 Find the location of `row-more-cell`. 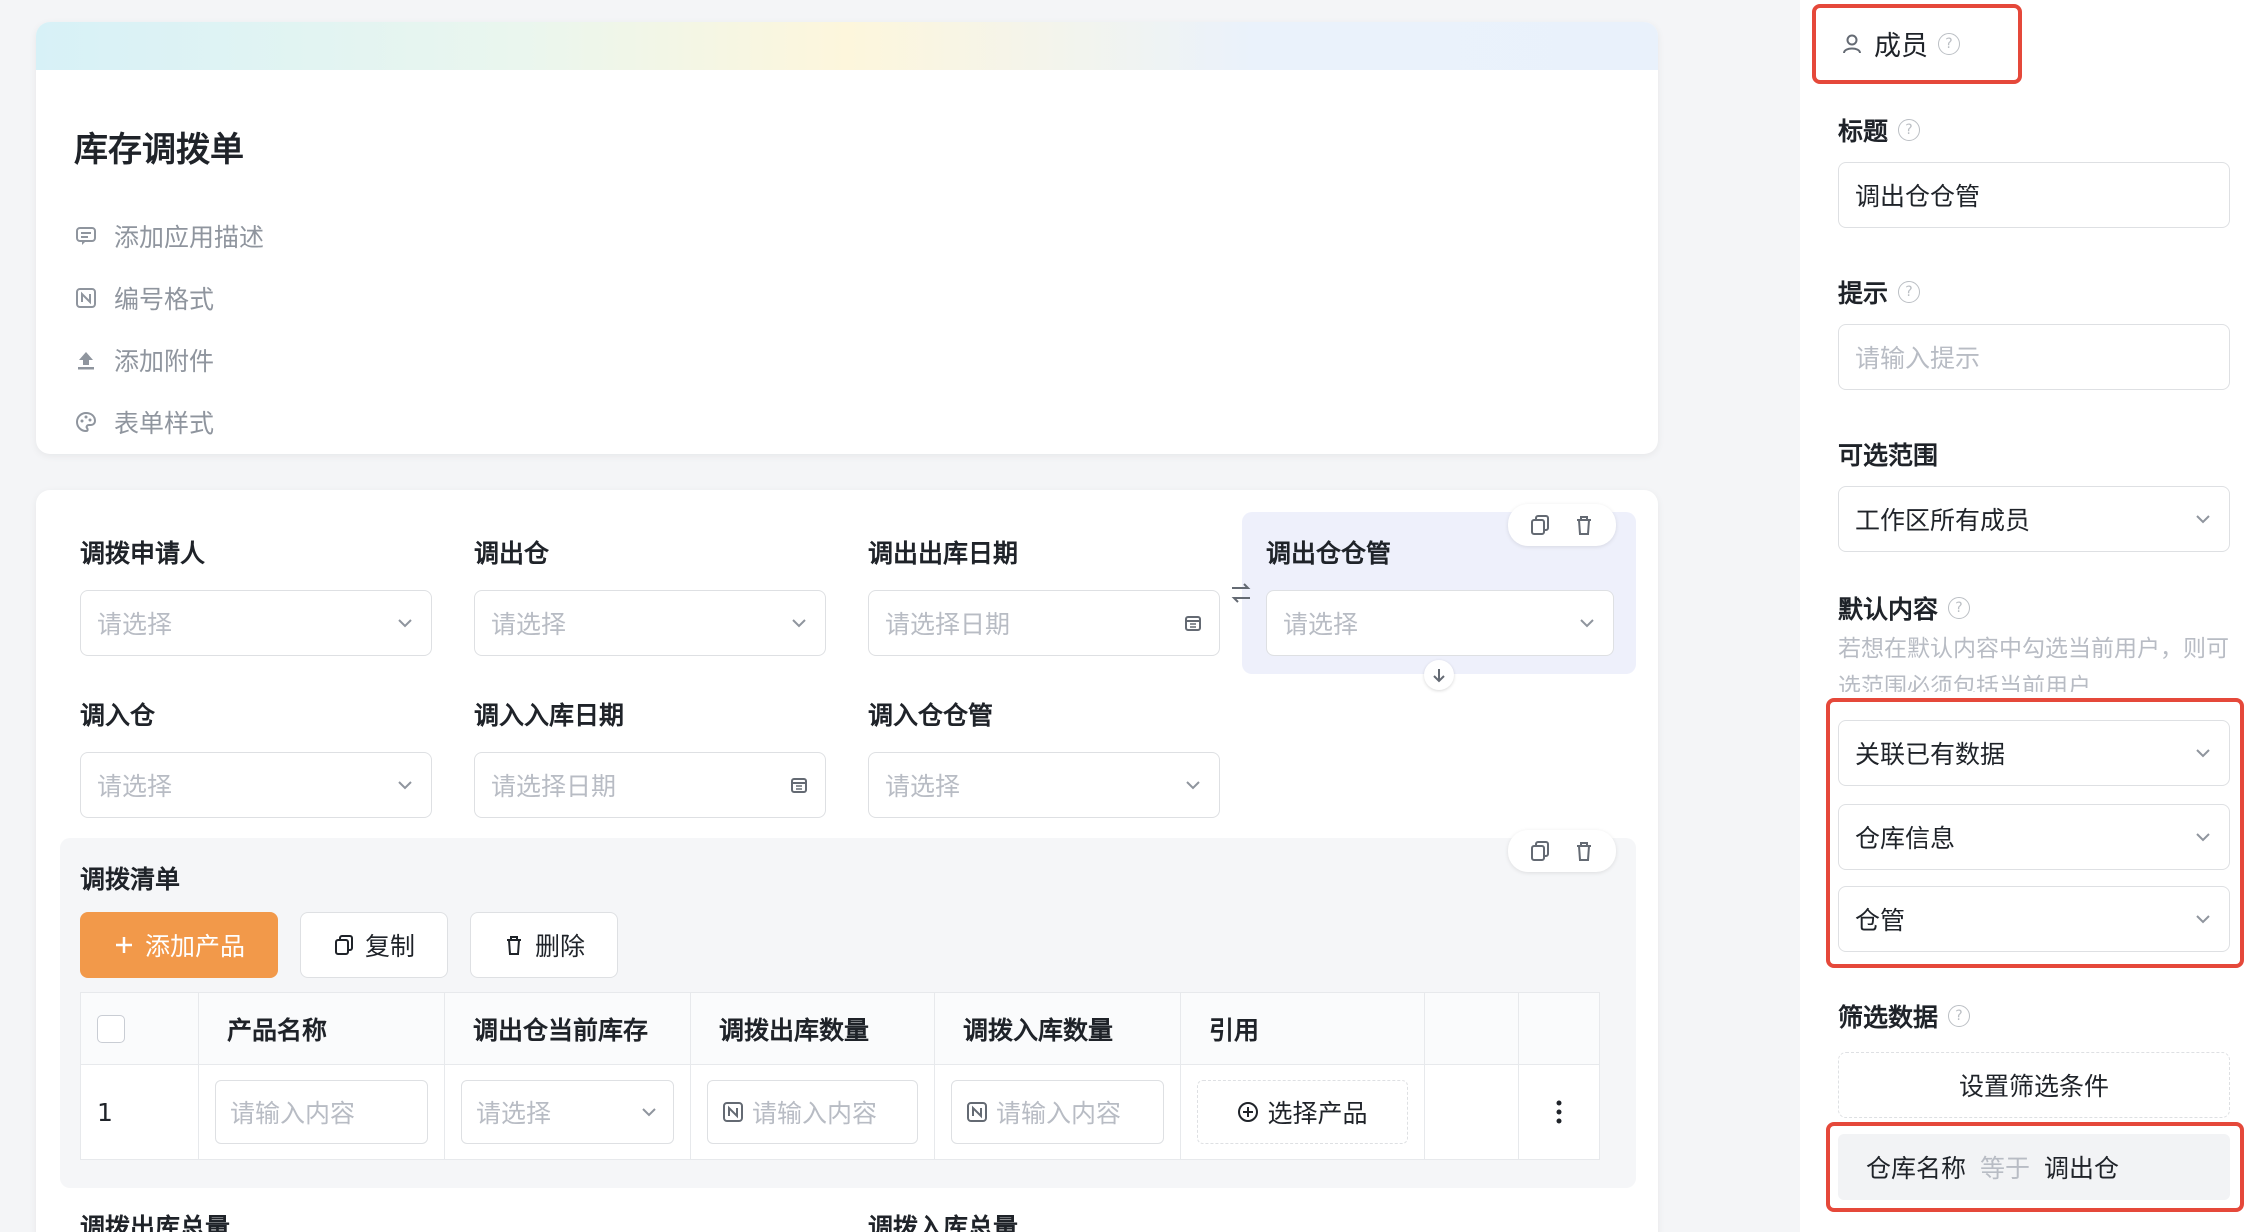

row-more-cell is located at coordinates (1559, 1112).